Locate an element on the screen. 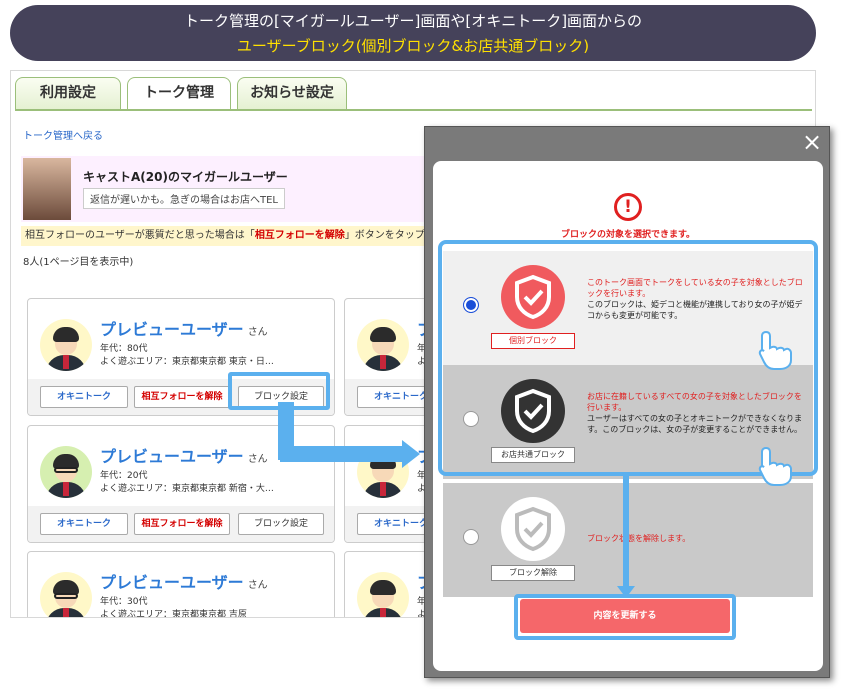 The image size is (850, 696). modal-title: ブロックの対象を選択できます。 is located at coordinates (628, 235).